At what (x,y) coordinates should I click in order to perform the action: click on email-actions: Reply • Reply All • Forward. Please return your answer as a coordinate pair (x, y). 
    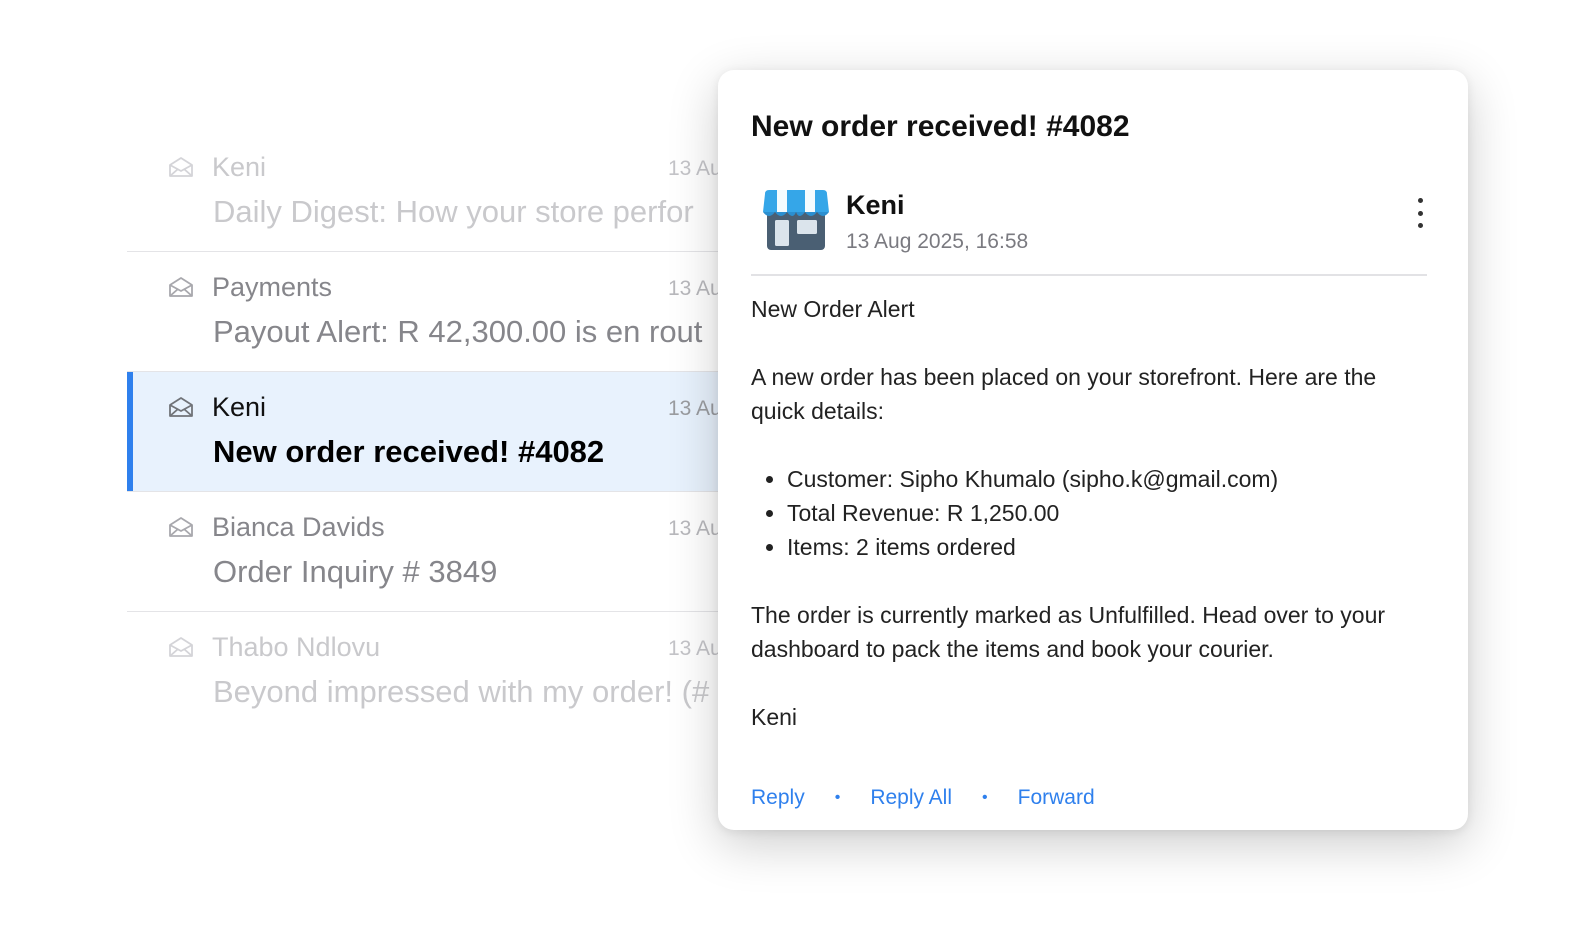
    Looking at the image, I should click on (923, 798).